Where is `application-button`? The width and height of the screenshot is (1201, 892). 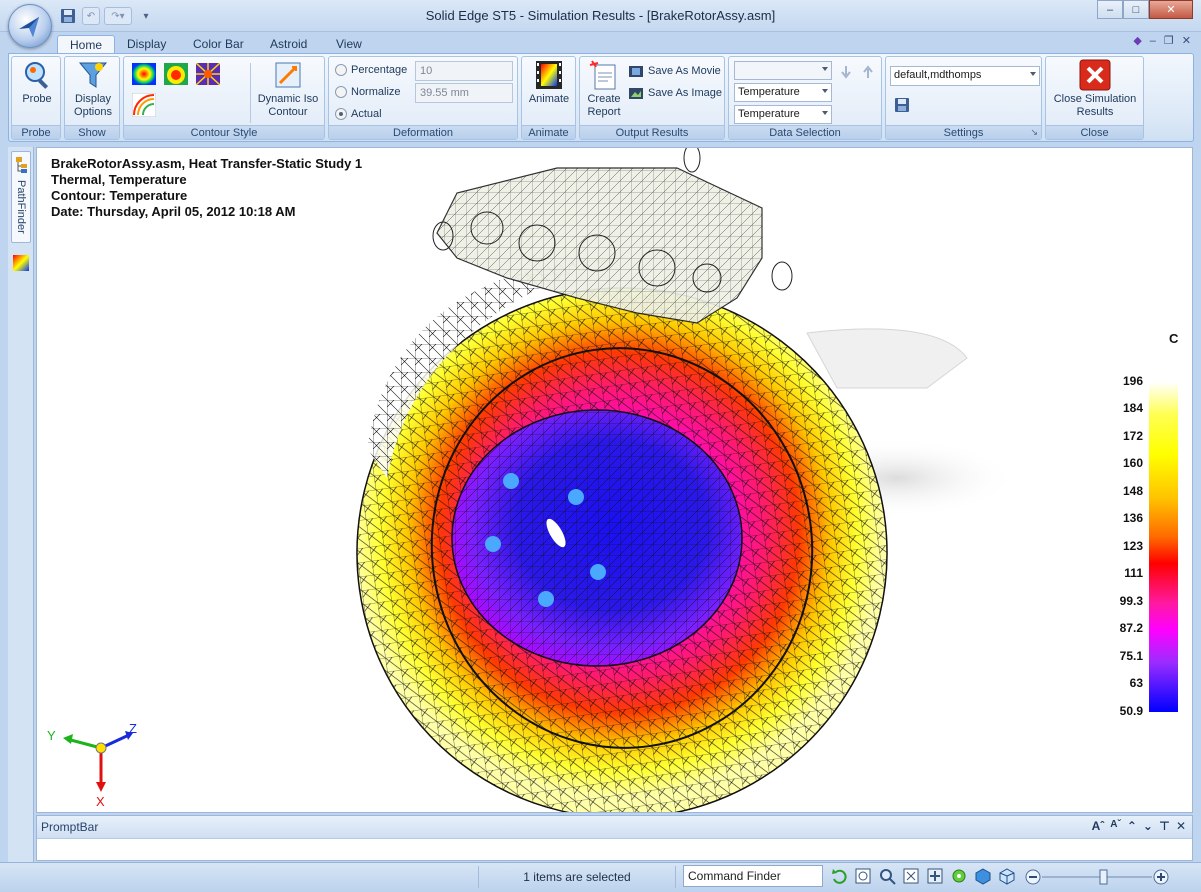 application-button is located at coordinates (30, 26).